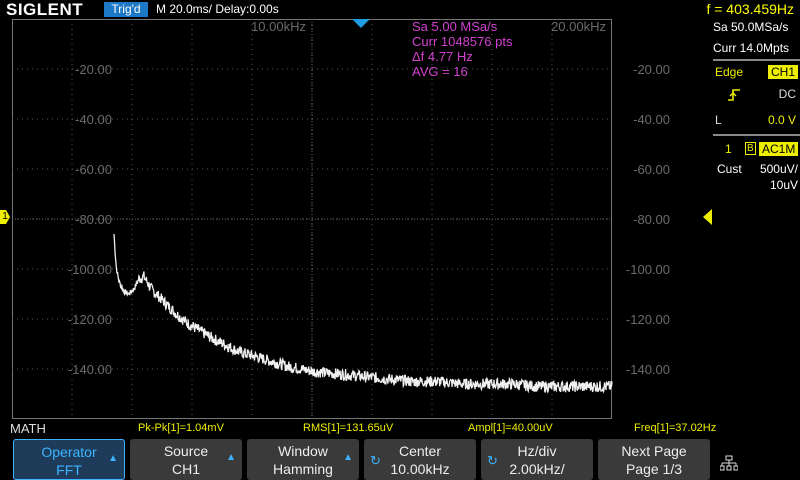 This screenshot has height=480, width=800. What do you see at coordinates (462, 41) in the screenshot?
I see `fft-points: Curr 1048576 pts` at bounding box center [462, 41].